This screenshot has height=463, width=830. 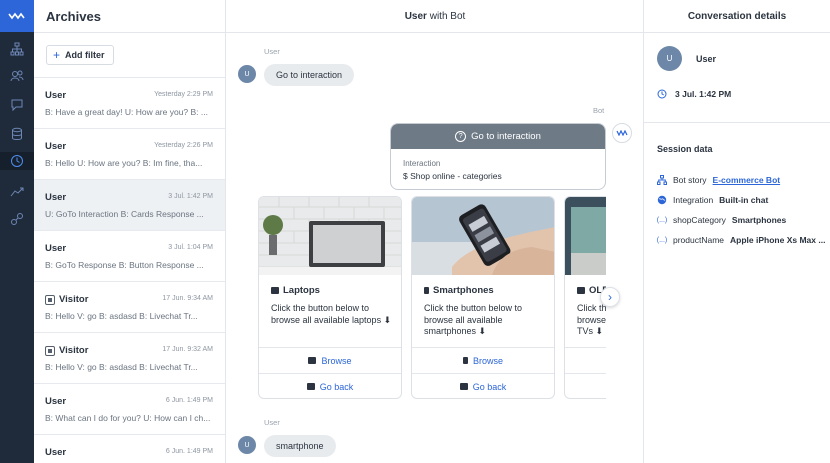 I want to click on details-user: User, so click(x=706, y=59).